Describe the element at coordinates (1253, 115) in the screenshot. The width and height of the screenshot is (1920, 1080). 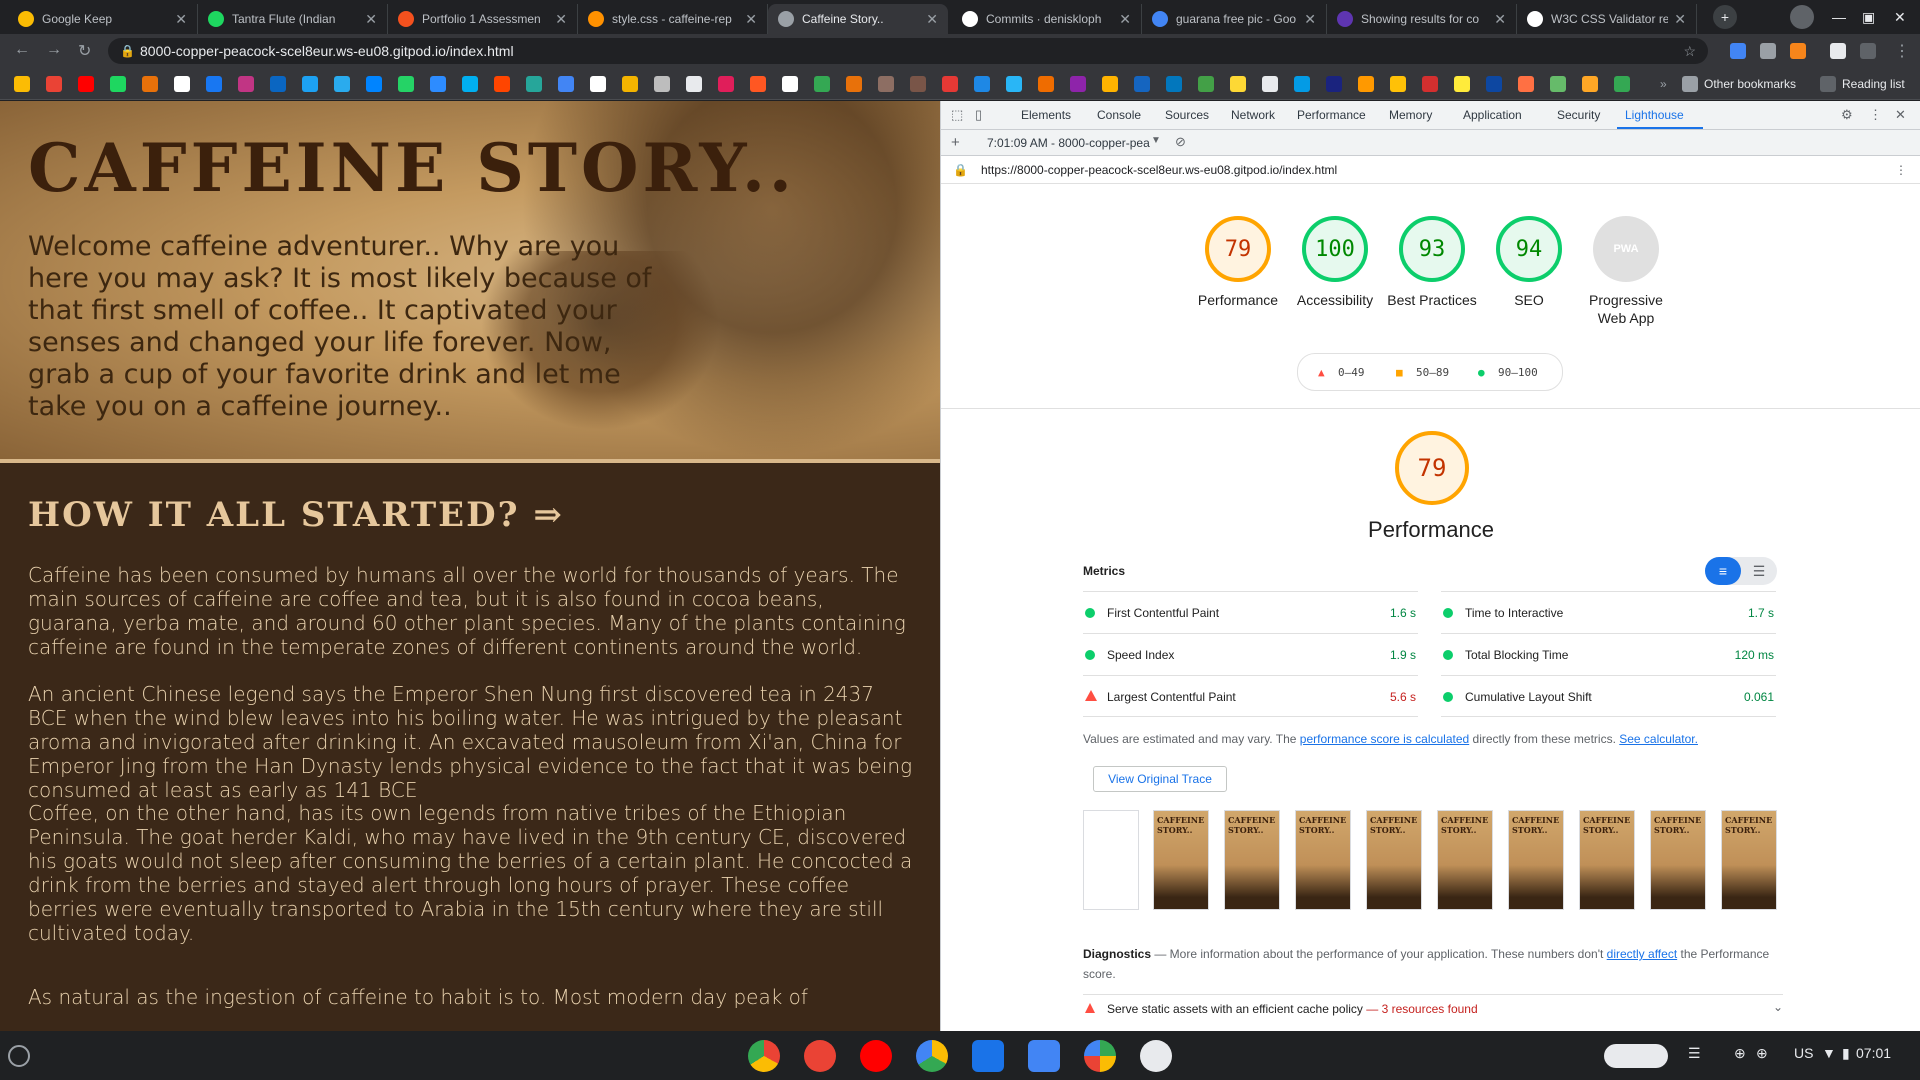
I see `tab-network: Network` at that location.